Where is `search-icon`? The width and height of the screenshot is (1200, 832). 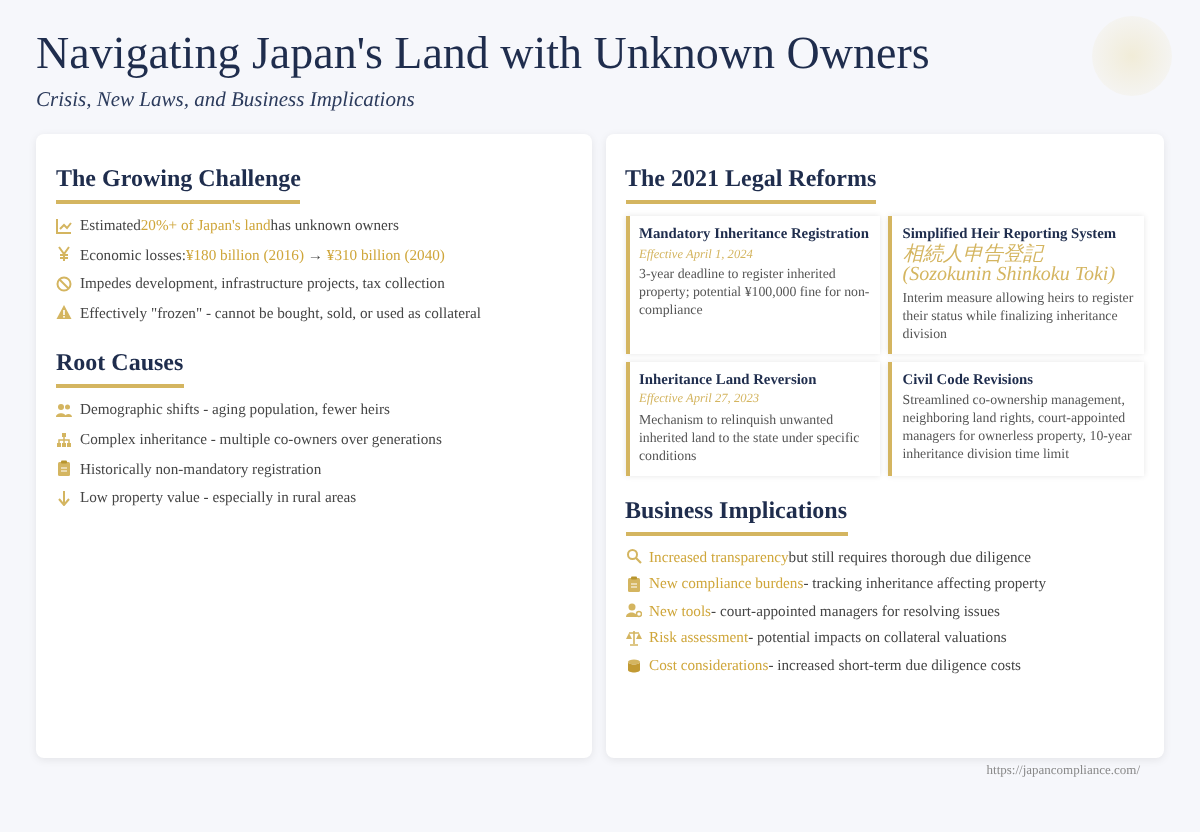
search-icon is located at coordinates (633, 556).